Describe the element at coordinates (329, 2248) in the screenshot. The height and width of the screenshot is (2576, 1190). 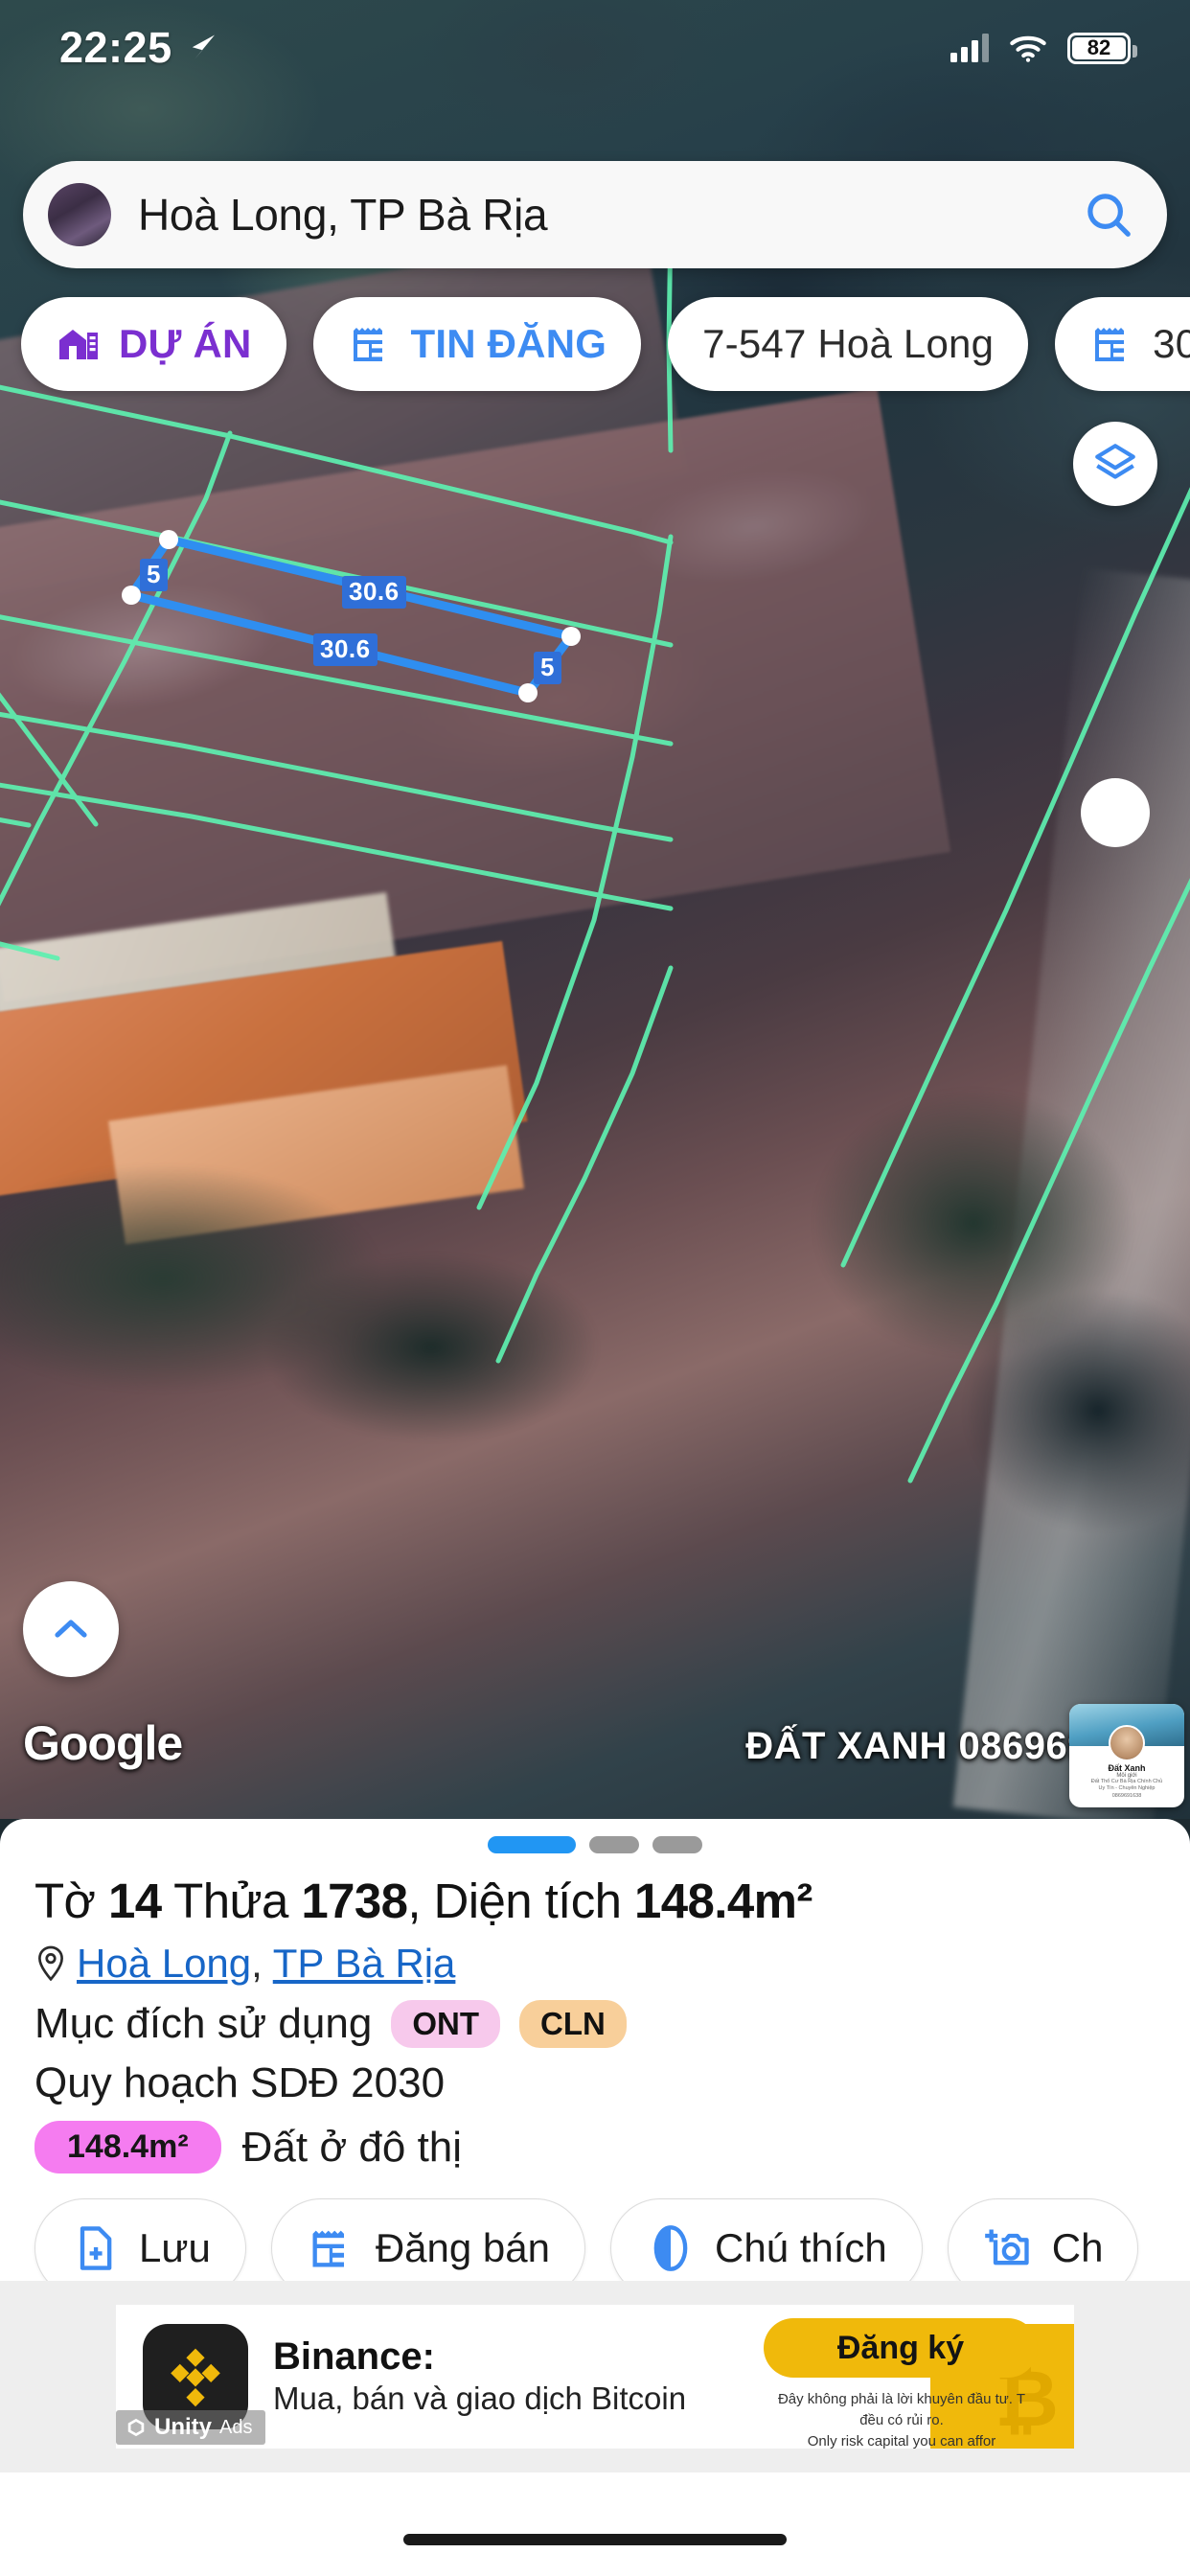
I see `post-listing-icon` at that location.